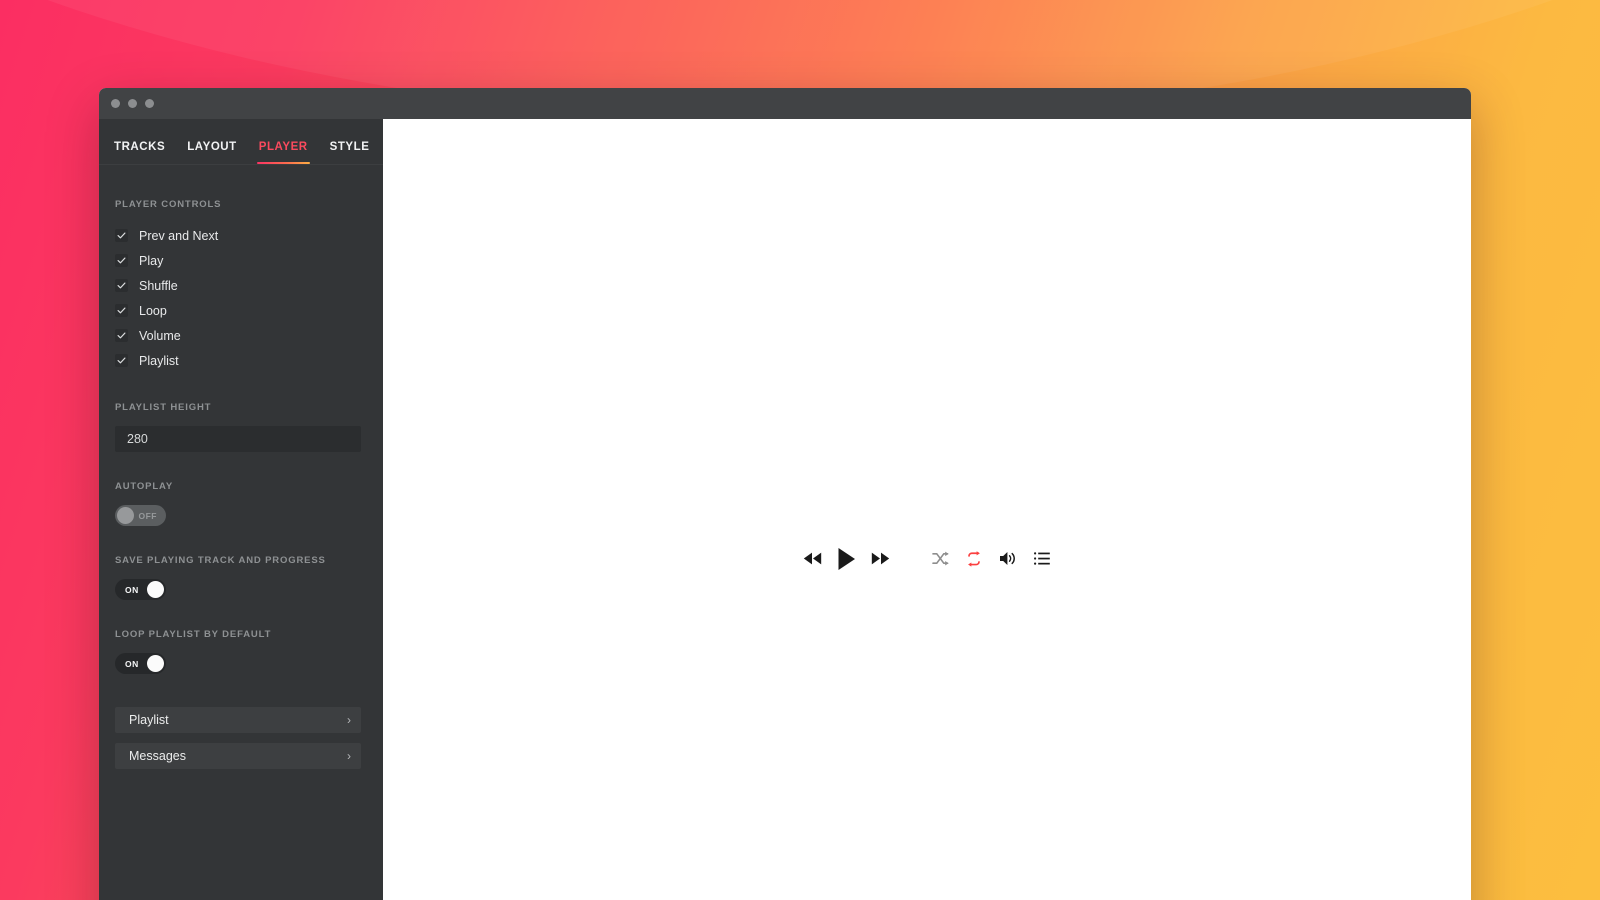 The width and height of the screenshot is (1600, 900). I want to click on forward-icon, so click(880, 561).